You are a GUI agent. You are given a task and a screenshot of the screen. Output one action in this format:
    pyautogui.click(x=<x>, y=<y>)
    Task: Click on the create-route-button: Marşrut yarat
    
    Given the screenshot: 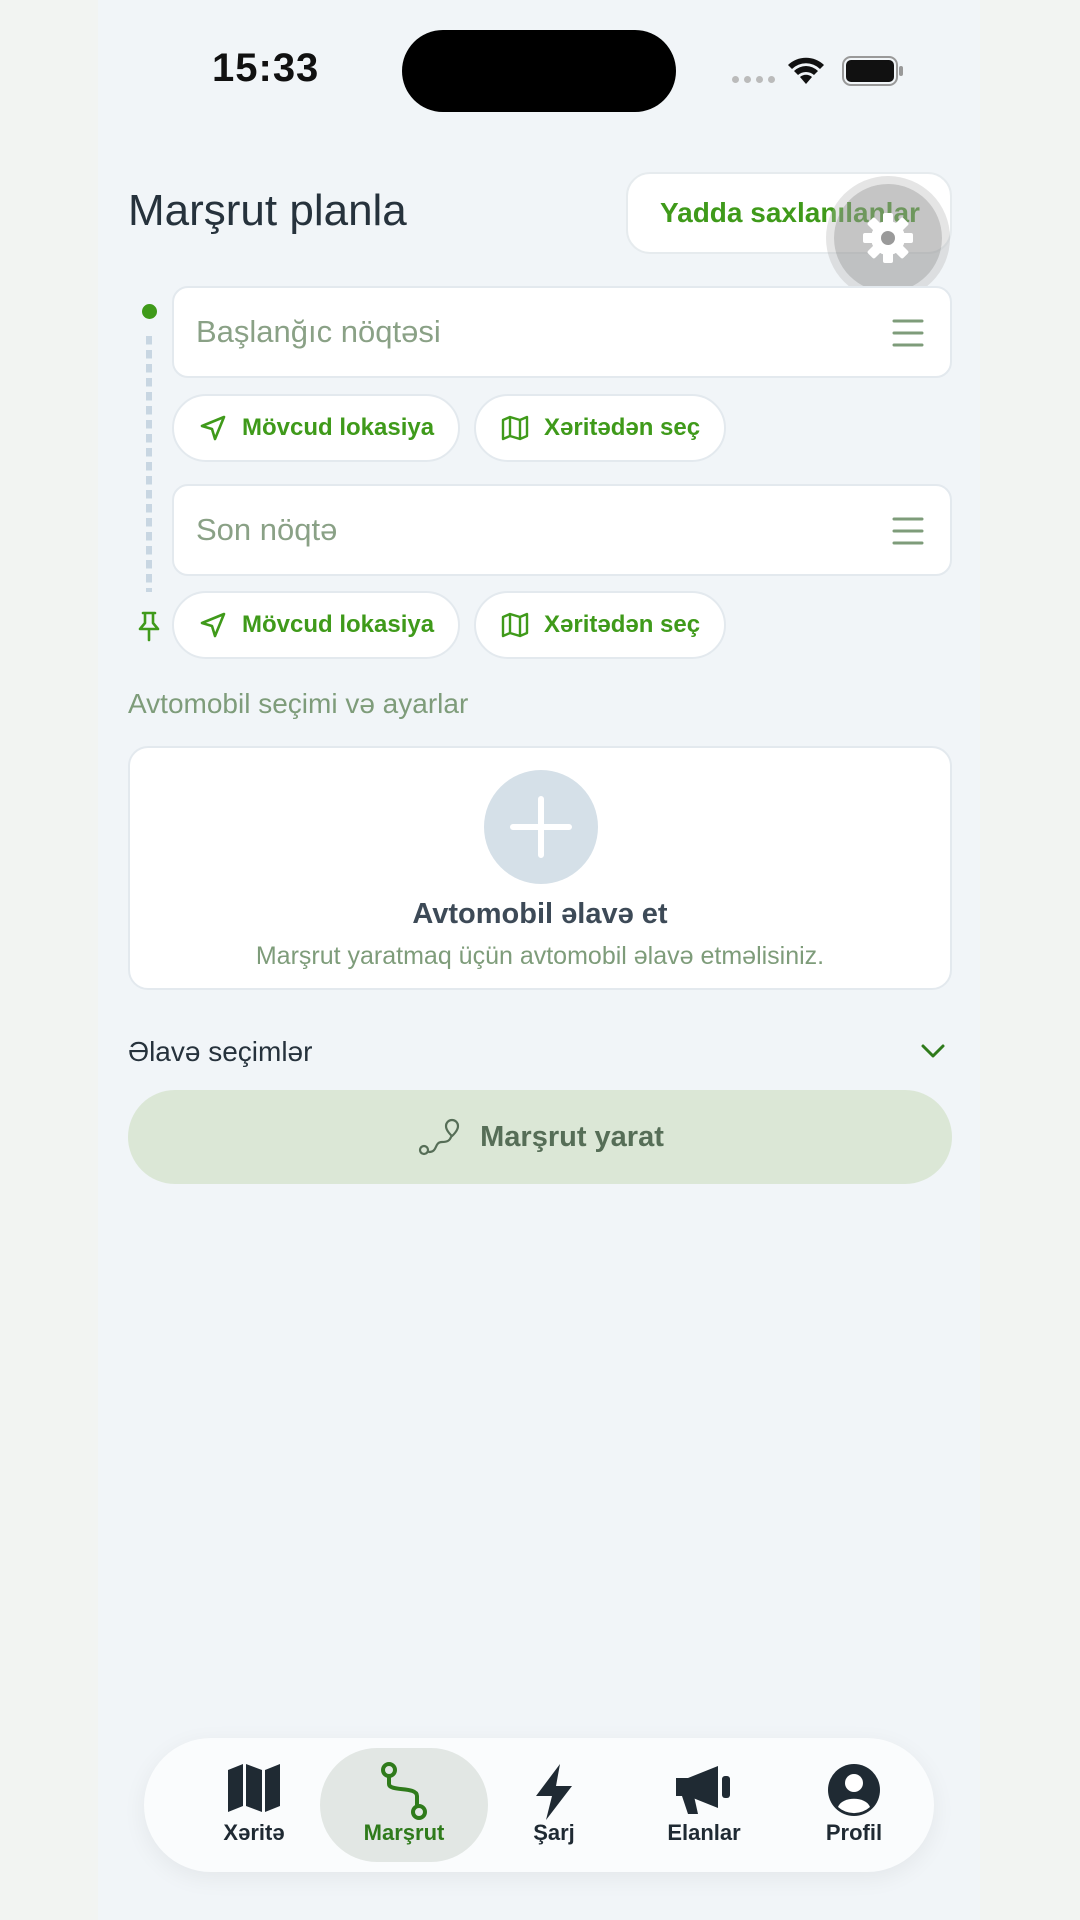 What is the action you would take?
    pyautogui.click(x=540, y=1137)
    